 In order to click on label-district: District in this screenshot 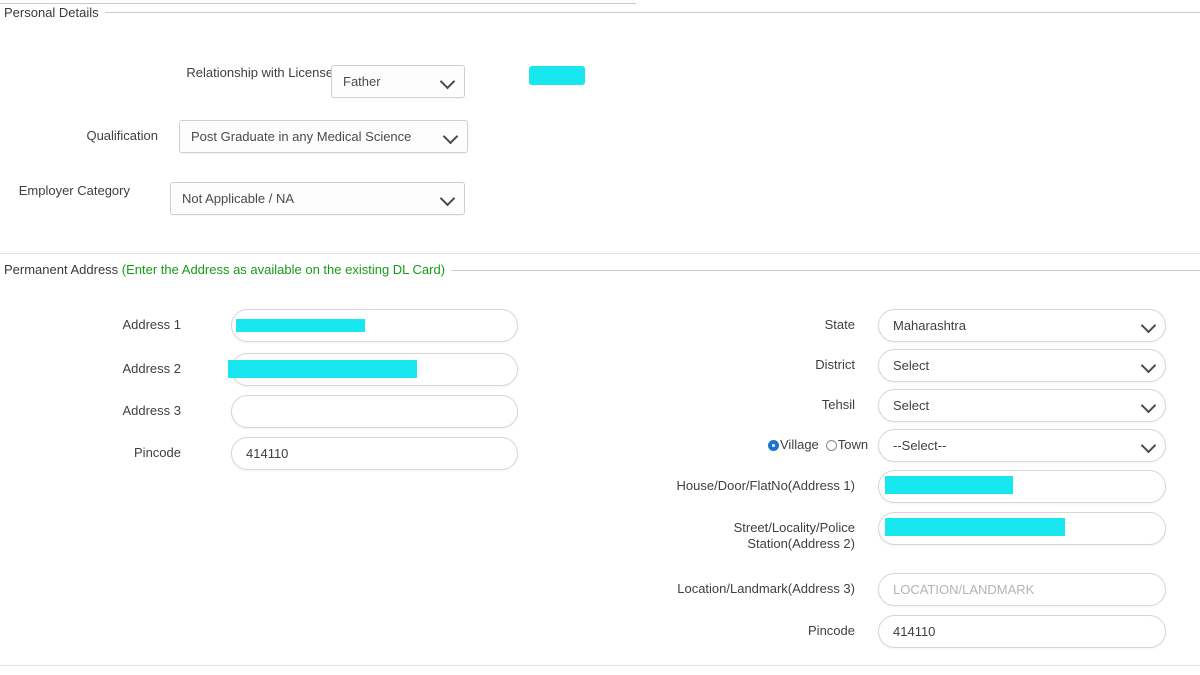, I will do `click(835, 364)`.